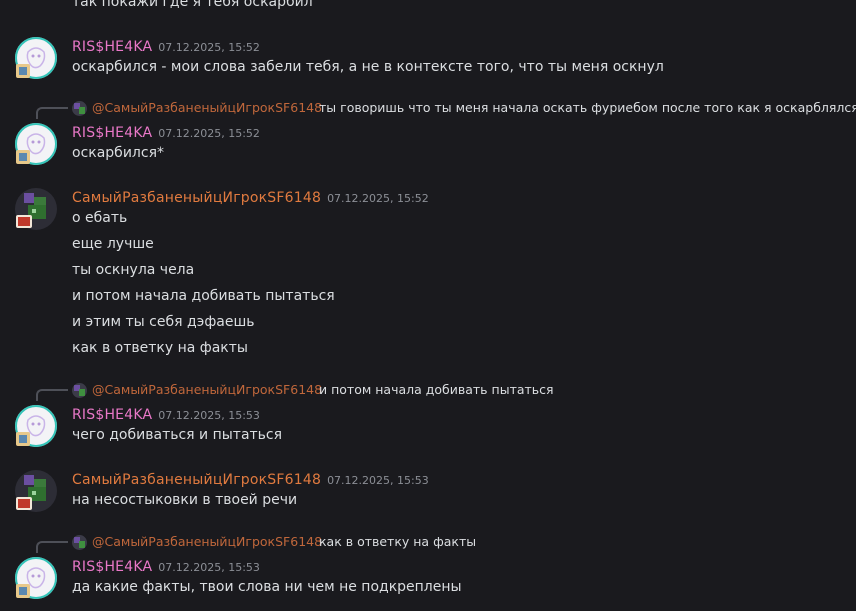 This screenshot has height=611, width=856. I want to click on message-text: и этим ты себя дэфаешь, so click(163, 322).